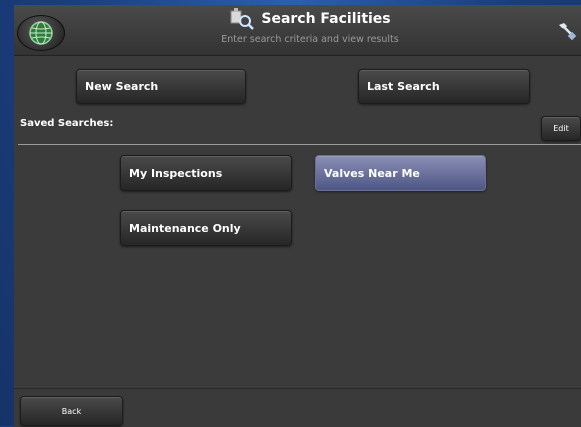 The height and width of the screenshot is (427, 581). Describe the element at coordinates (161, 86) in the screenshot. I see `new-search-button: New Search` at that location.